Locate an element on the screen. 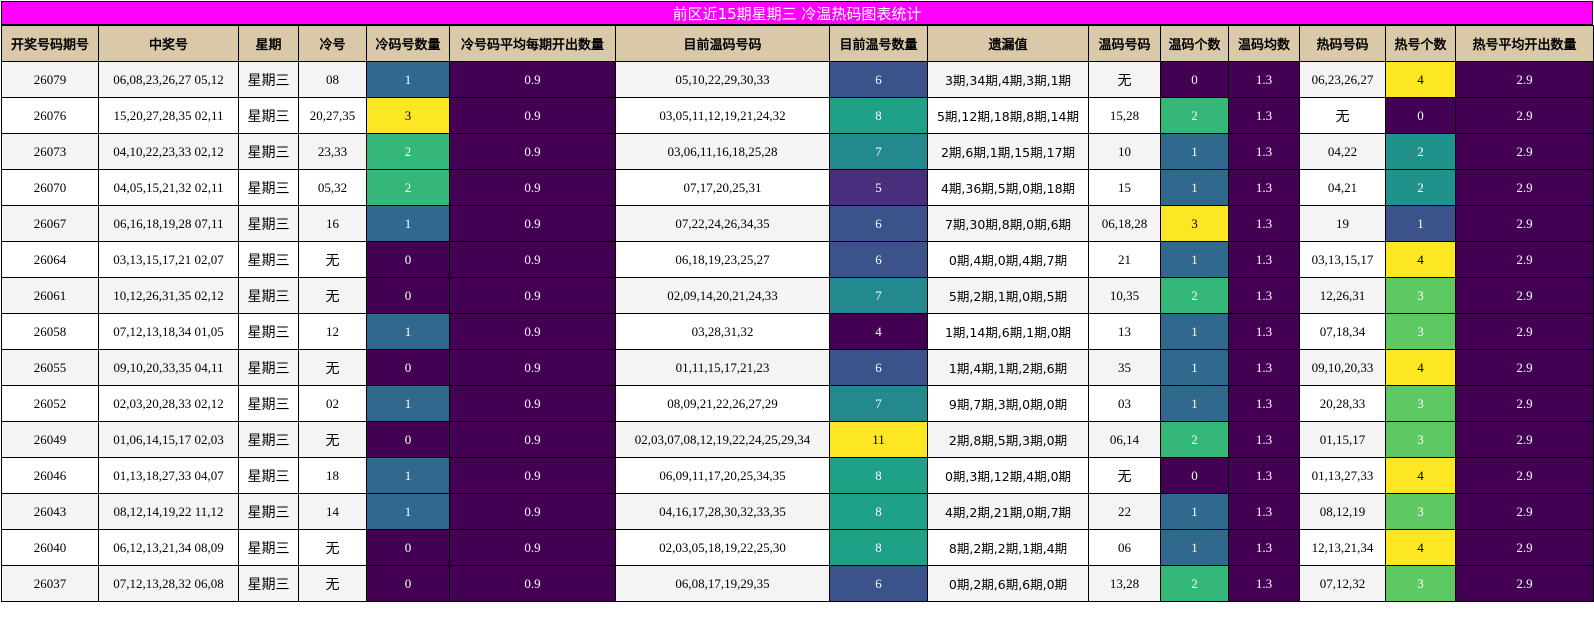 The height and width of the screenshot is (617, 1594). cell-issue: 26043 is located at coordinates (50, 511).